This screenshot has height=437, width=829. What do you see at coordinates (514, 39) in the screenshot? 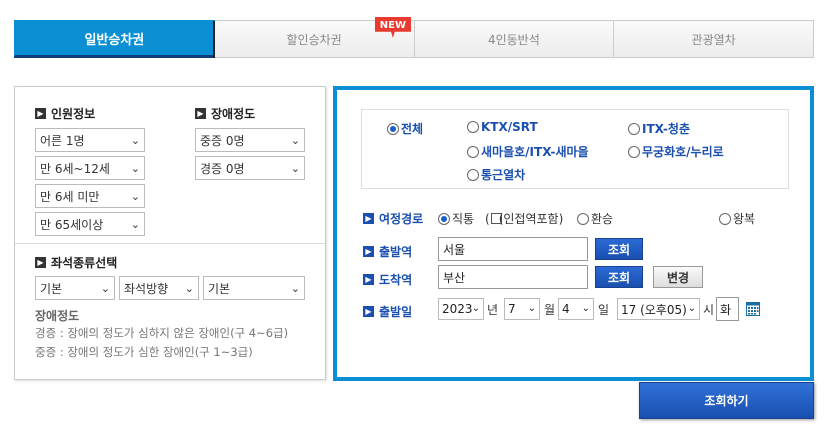
I see `tab-family-seat: 4인동반석` at bounding box center [514, 39].